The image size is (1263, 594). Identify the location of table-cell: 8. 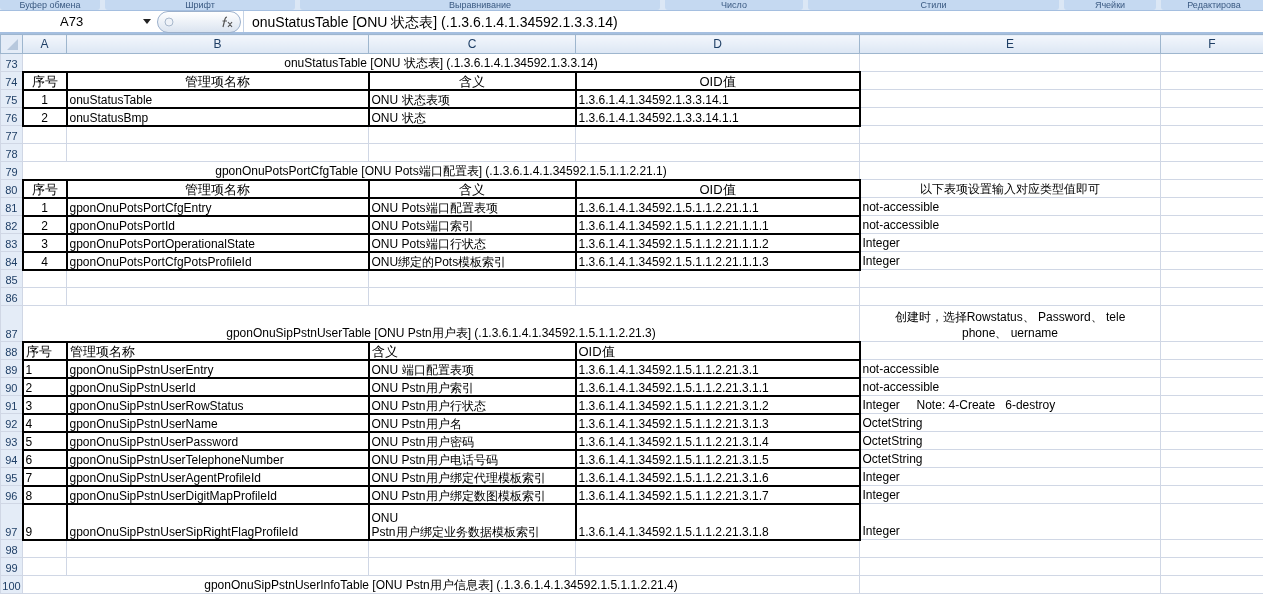
(29, 495).